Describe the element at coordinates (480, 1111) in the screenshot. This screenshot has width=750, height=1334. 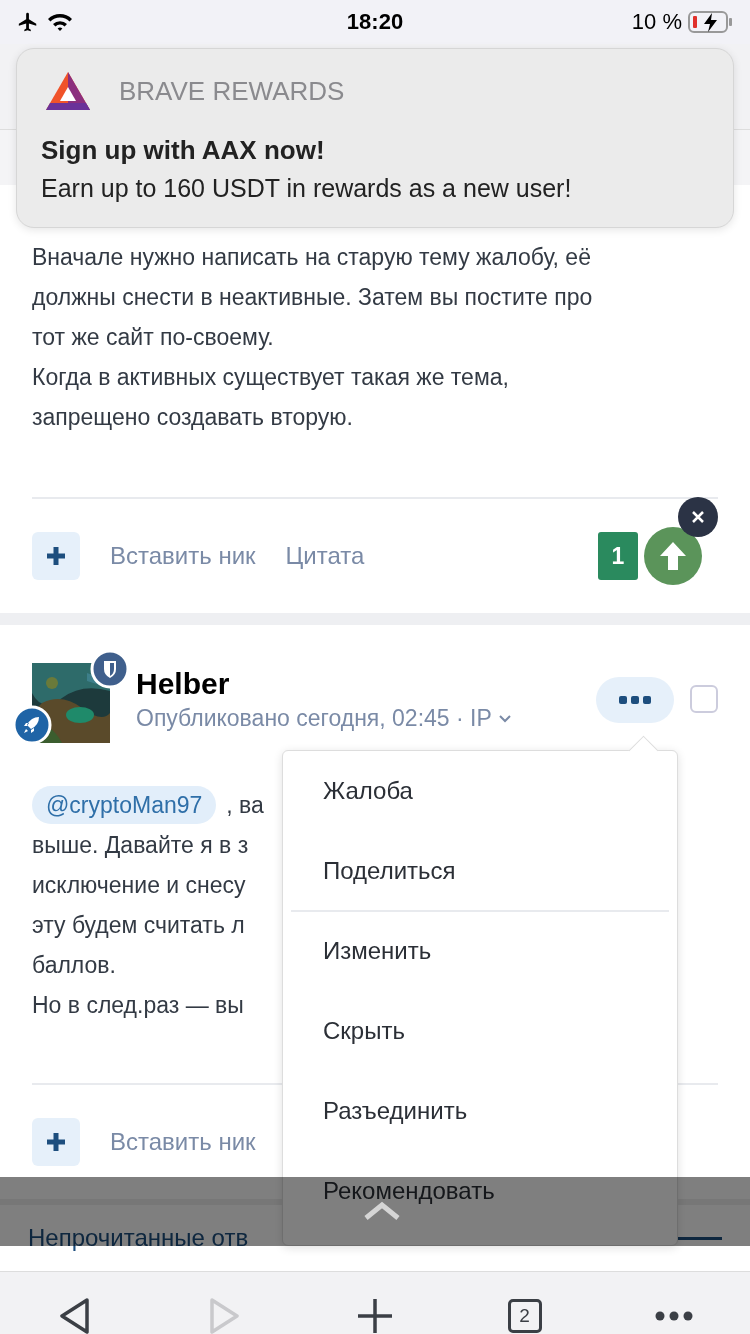
I see `menu-item: Разъединить` at that location.